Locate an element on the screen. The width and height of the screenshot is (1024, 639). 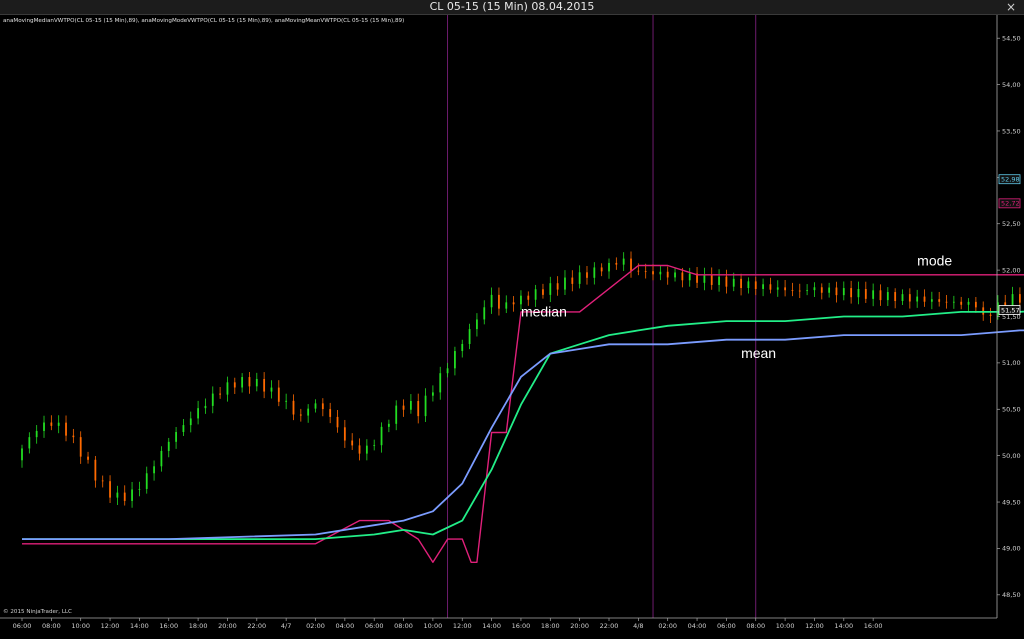
y-tick-label: 50,00 is located at coordinates (1011, 456).